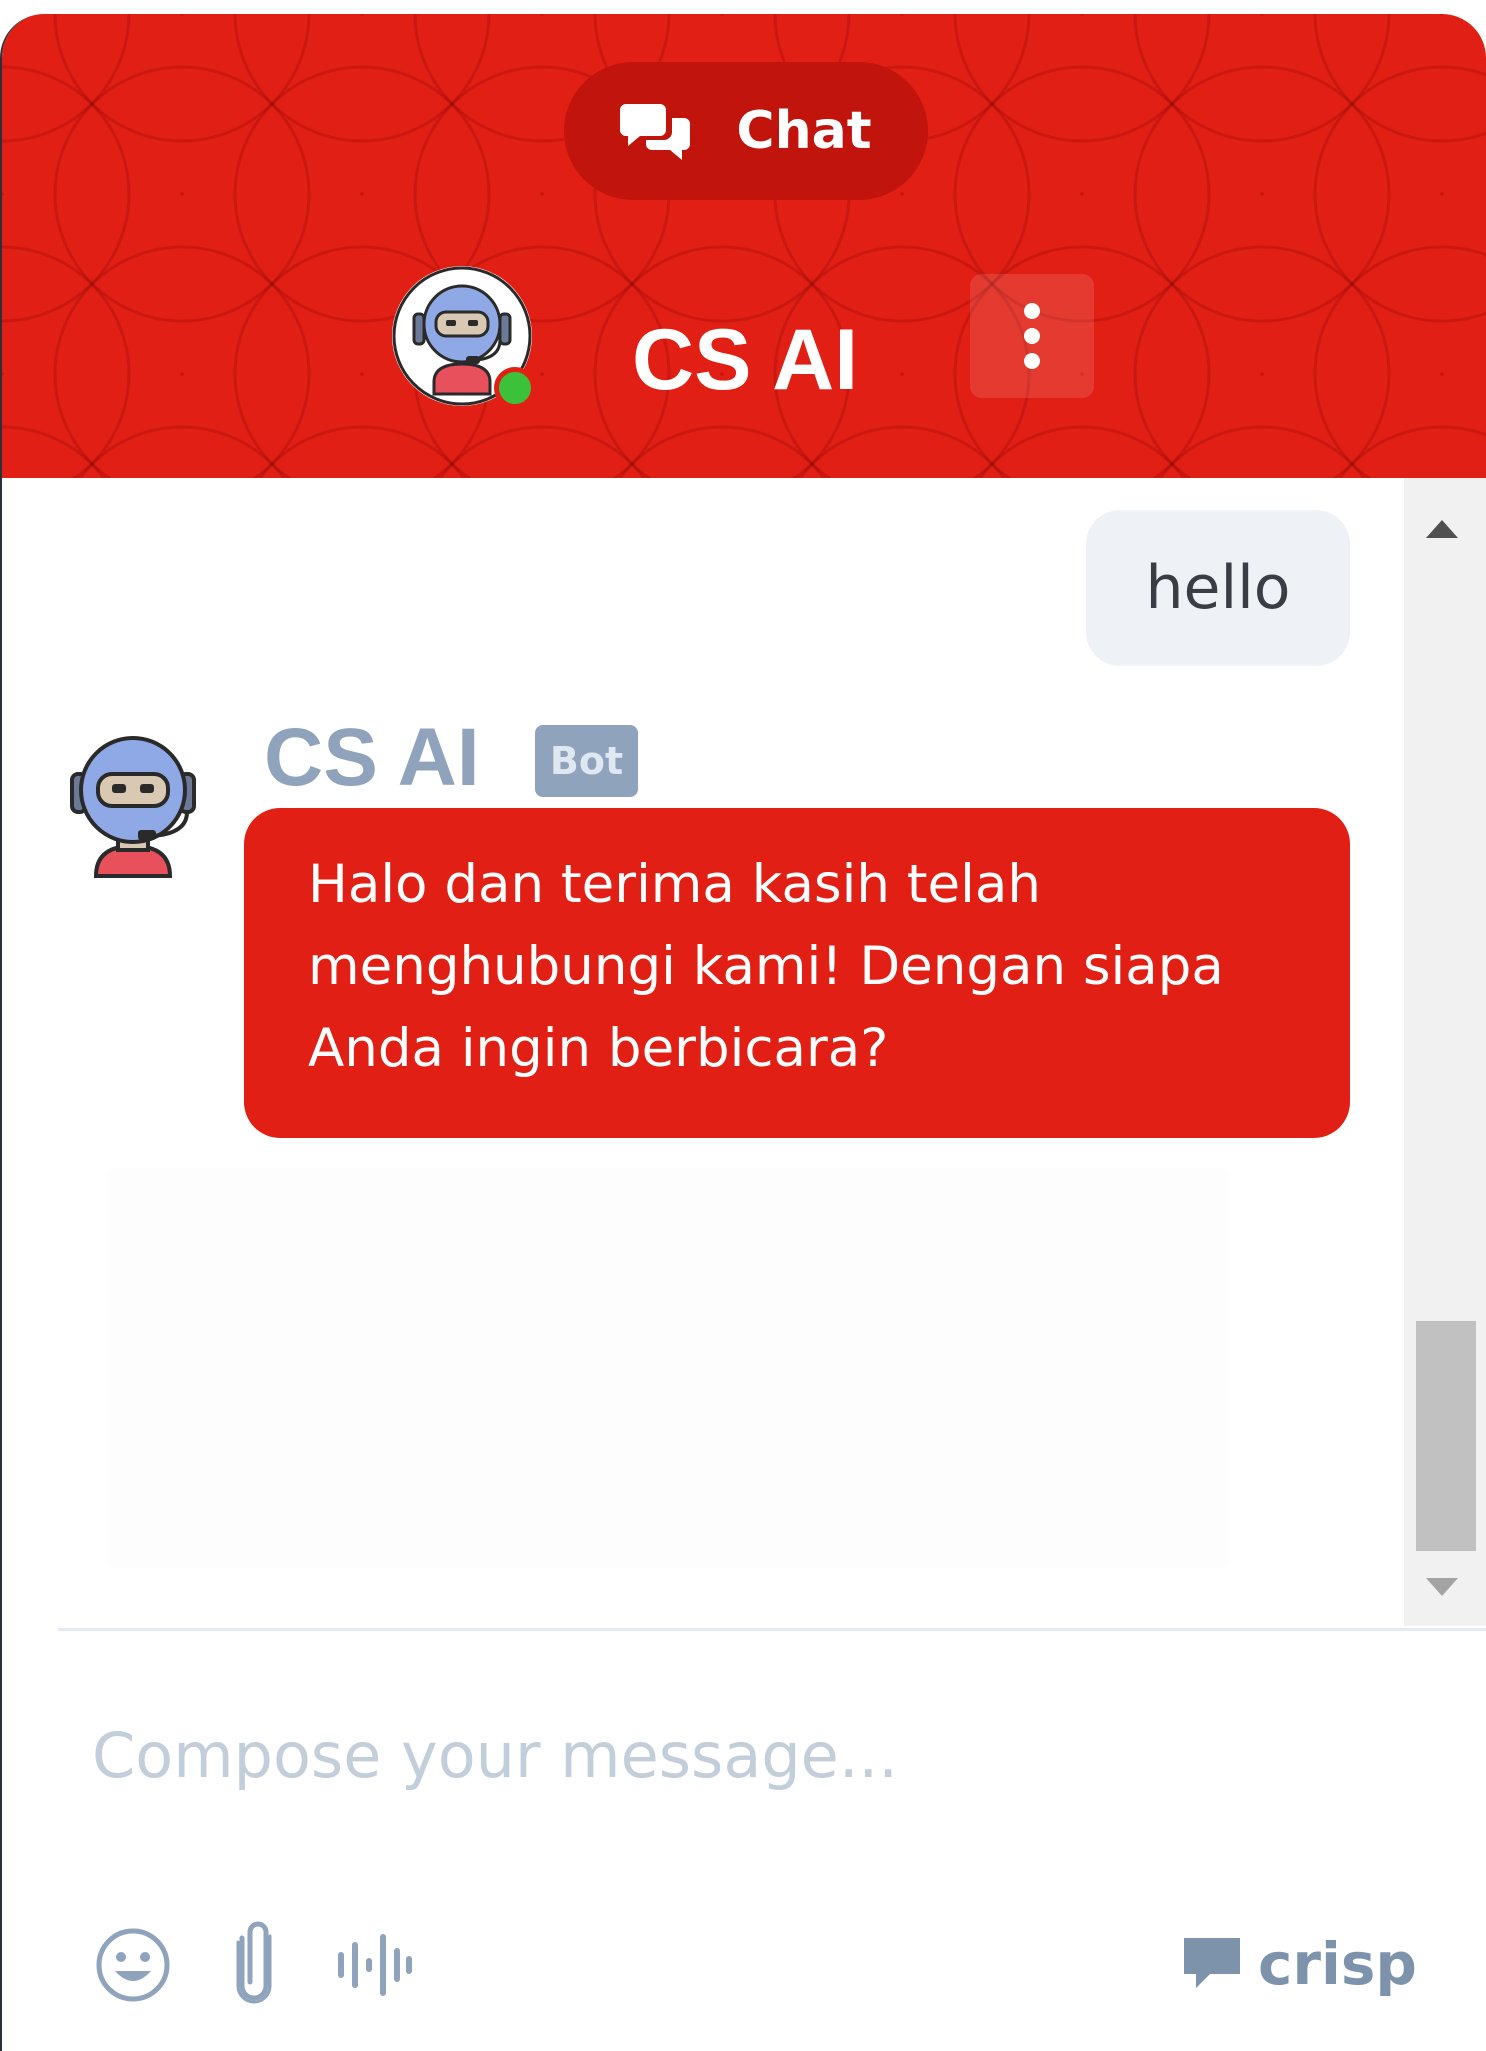 This screenshot has width=1486, height=2051. I want to click on voice-icon, so click(374, 1965).